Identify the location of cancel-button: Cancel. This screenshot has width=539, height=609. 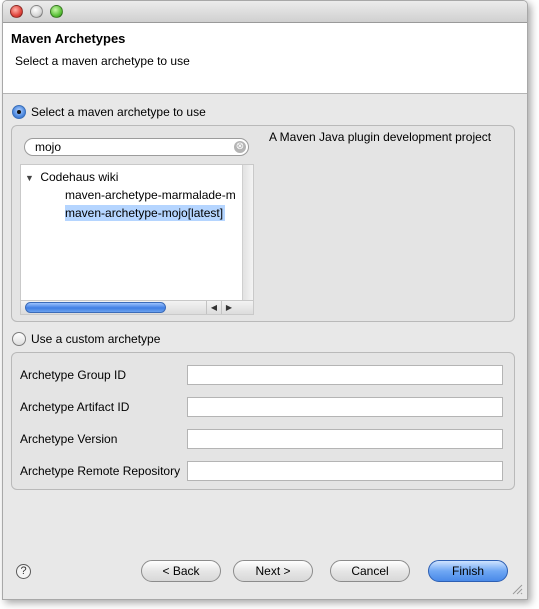
(370, 571).